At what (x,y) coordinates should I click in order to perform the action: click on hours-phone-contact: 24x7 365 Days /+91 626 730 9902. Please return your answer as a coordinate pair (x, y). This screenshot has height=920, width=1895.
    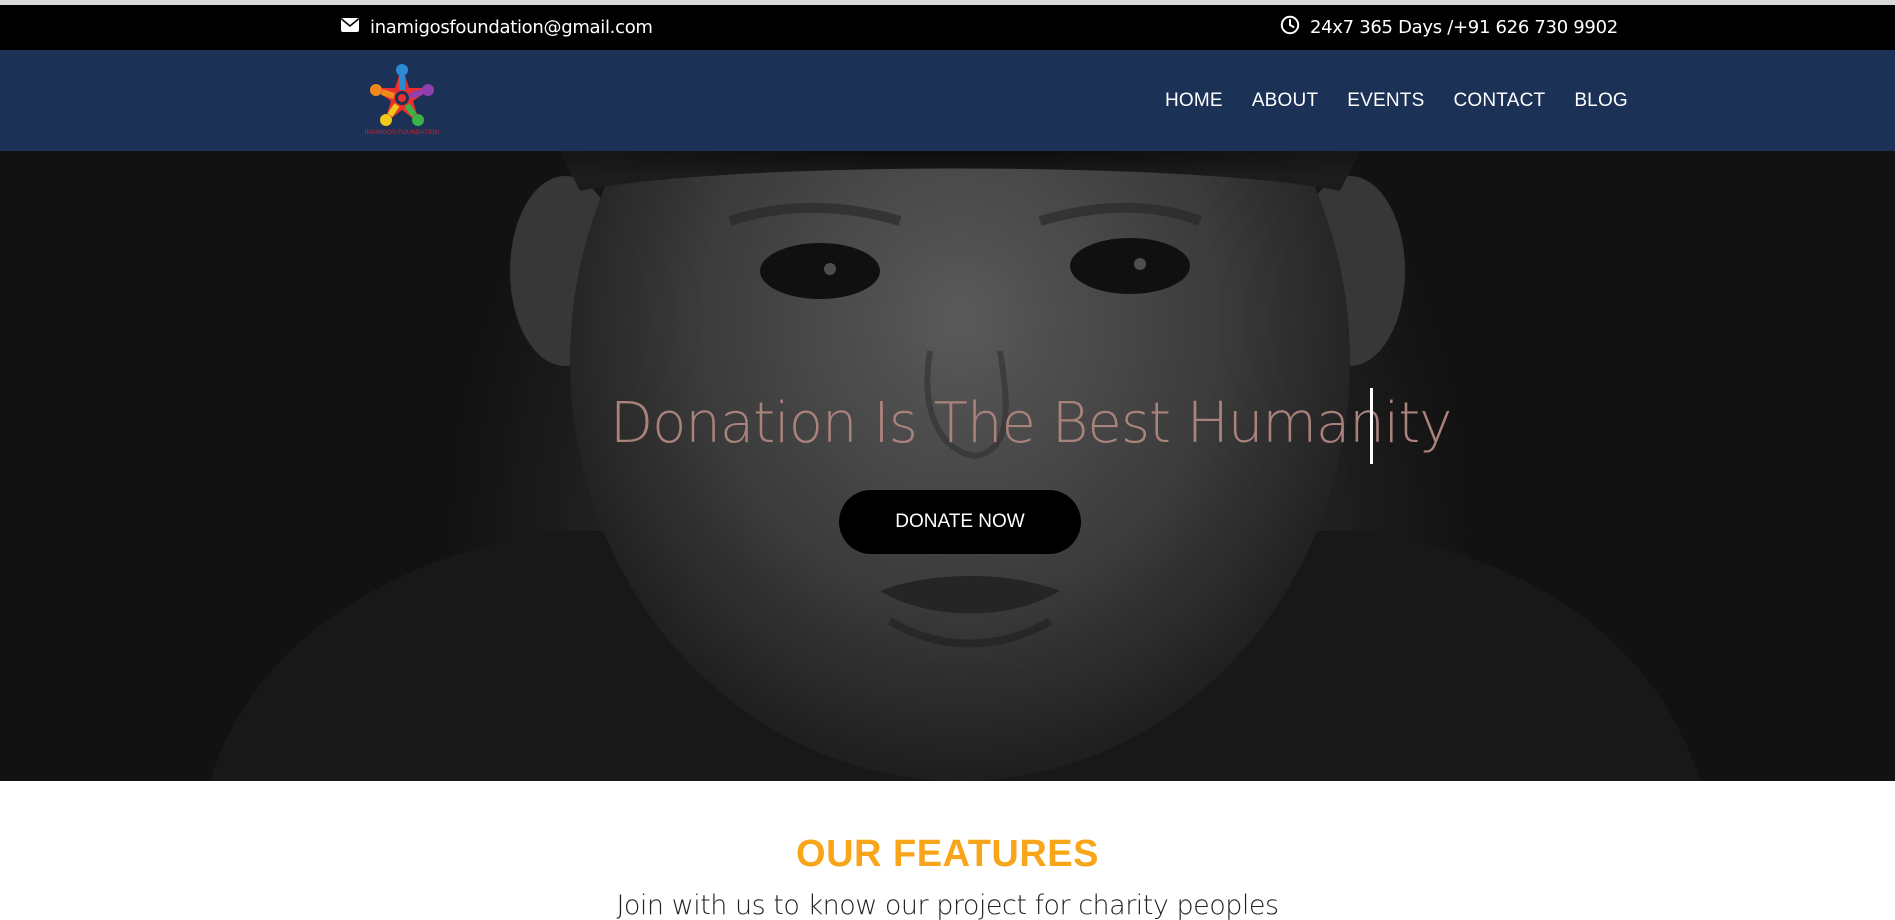
    Looking at the image, I should click on (1449, 27).